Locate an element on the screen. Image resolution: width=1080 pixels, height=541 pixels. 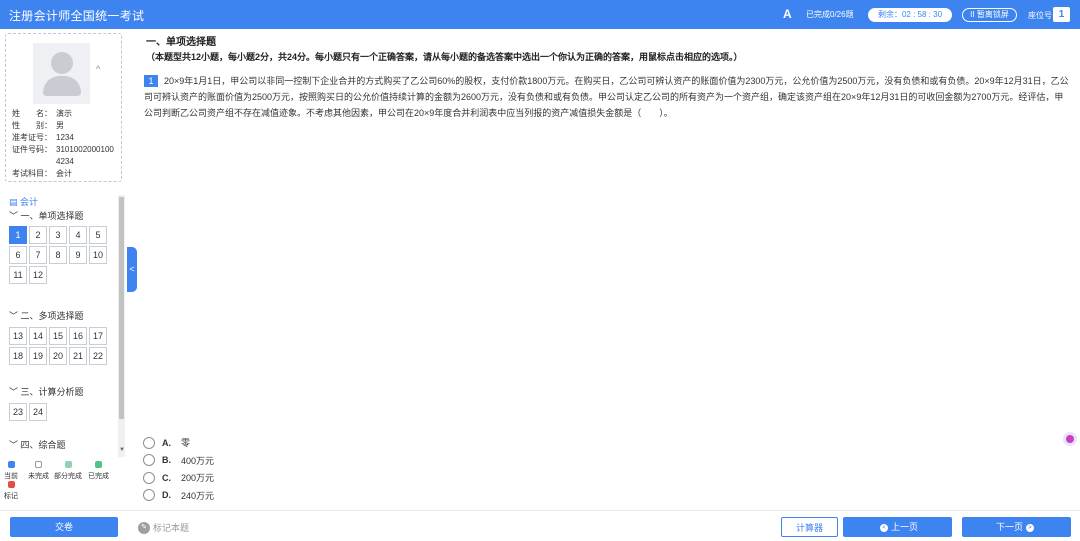
document-icon: ▤ is located at coordinates (15, 202).